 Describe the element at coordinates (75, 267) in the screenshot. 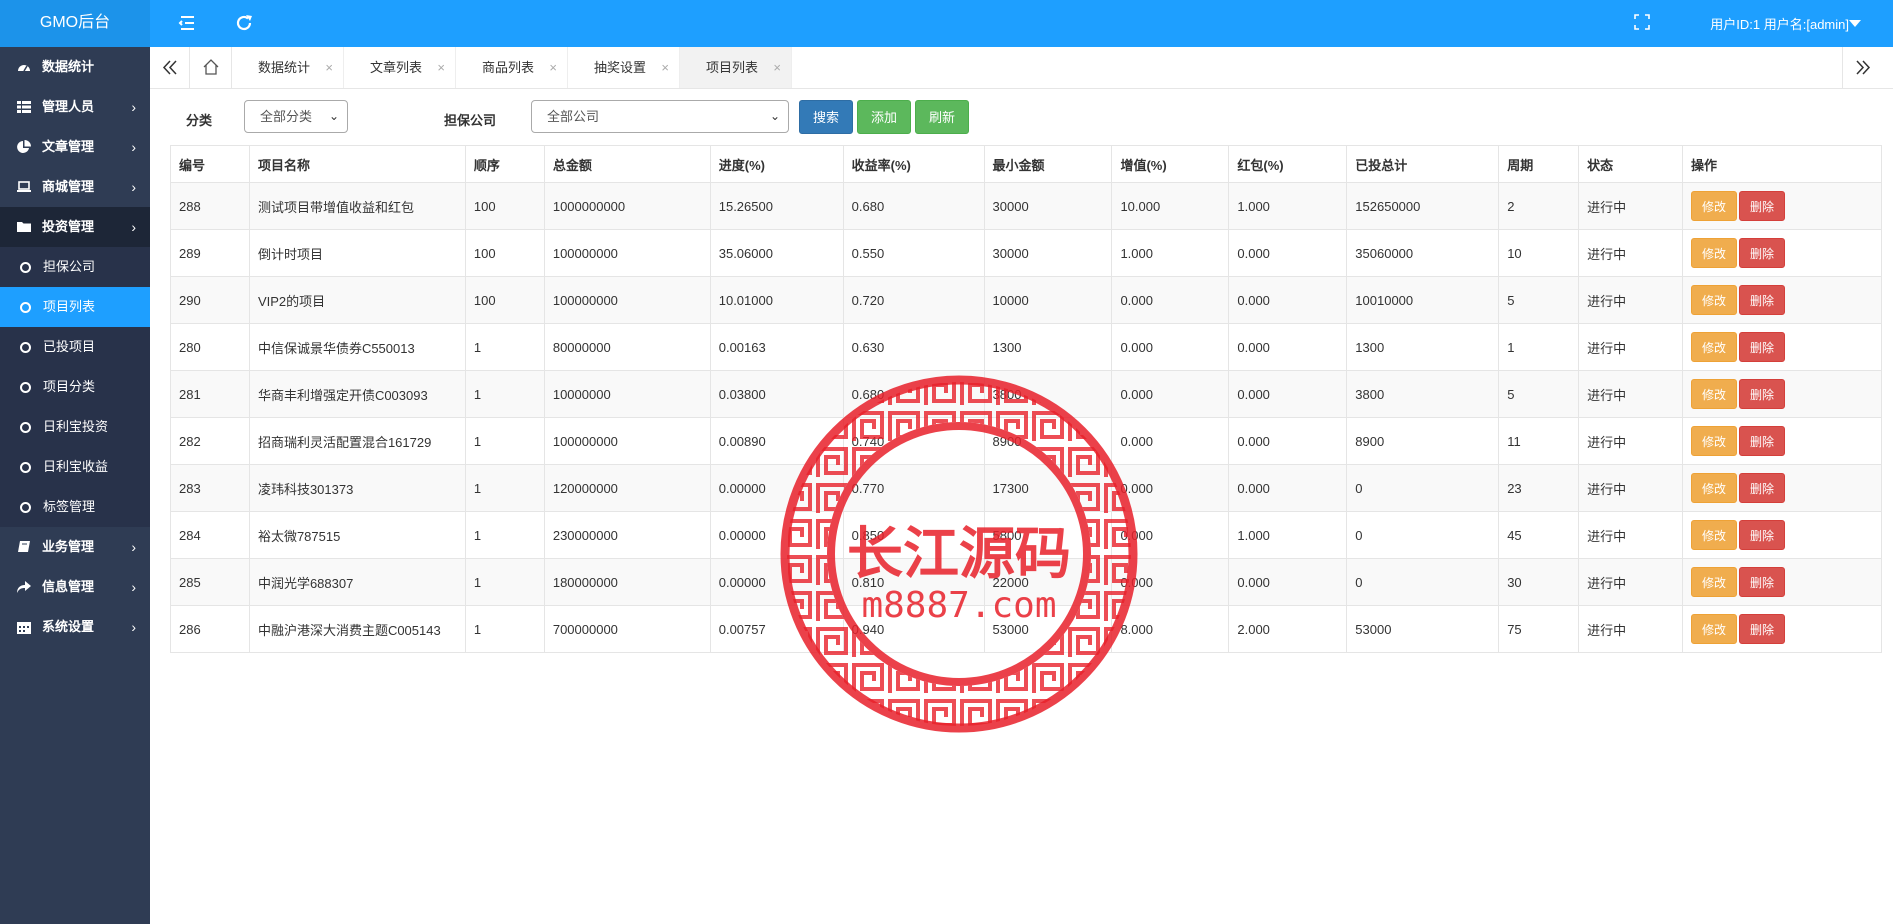

I see `submenu-guarantee-company: 担保公司` at that location.